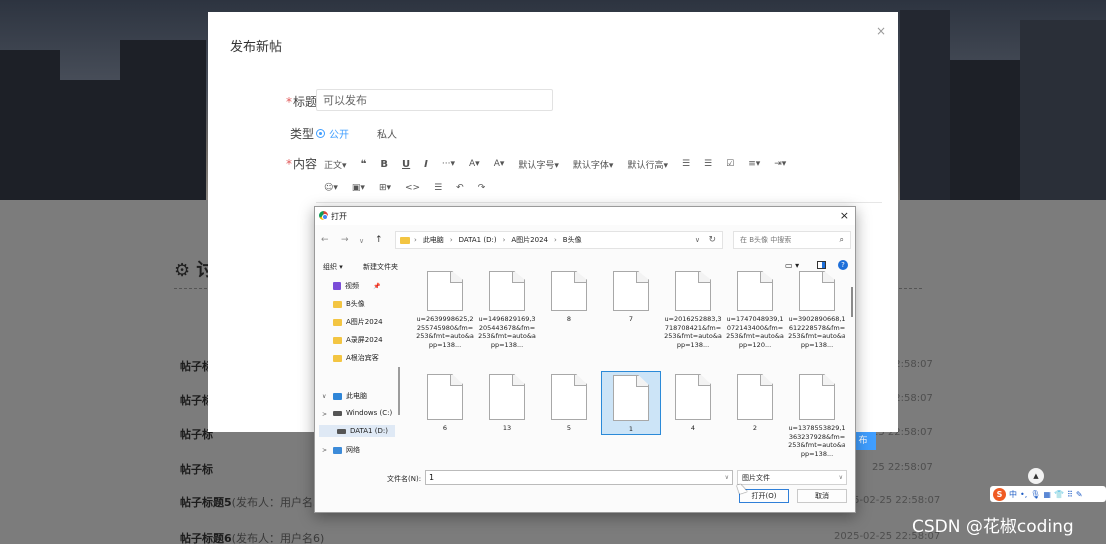  Describe the element at coordinates (345, 240) in the screenshot. I see `forward-icon: →` at that location.